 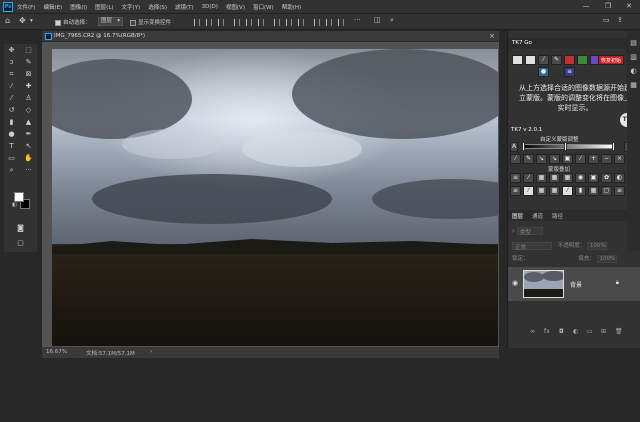 I want to click on tk7-row4-a-icon: ≡, so click(x=515, y=191).